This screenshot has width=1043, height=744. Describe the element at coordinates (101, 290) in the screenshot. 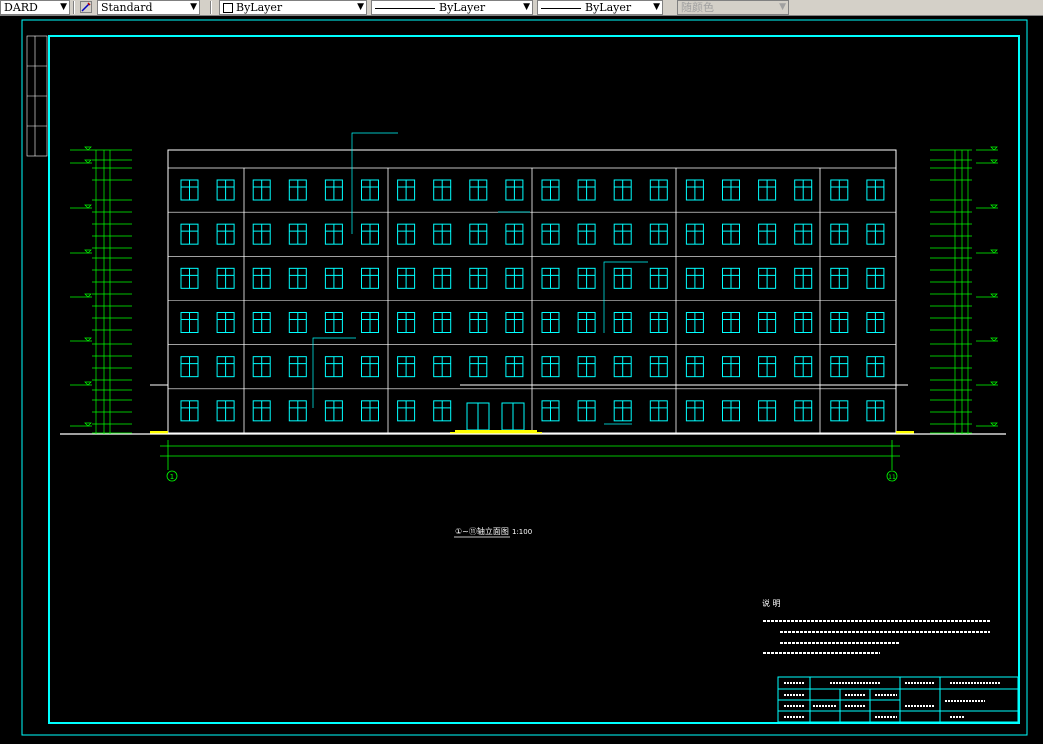

I see `left-level-dimensions` at that location.